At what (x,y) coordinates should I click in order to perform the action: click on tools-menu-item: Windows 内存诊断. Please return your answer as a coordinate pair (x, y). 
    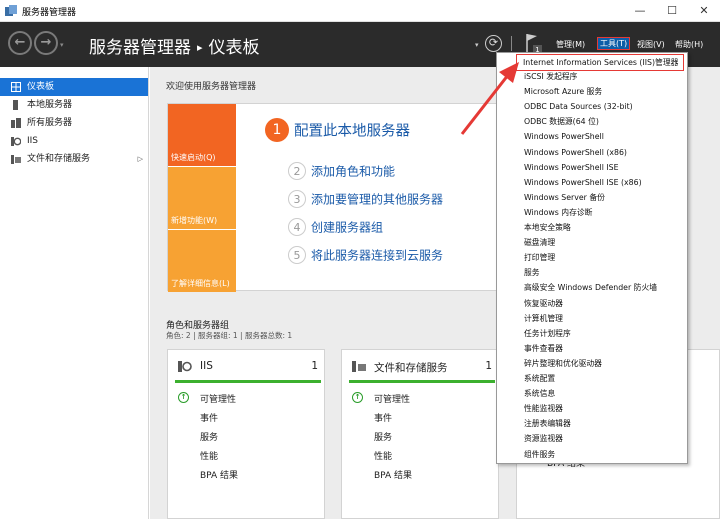
    Looking at the image, I should click on (592, 212).